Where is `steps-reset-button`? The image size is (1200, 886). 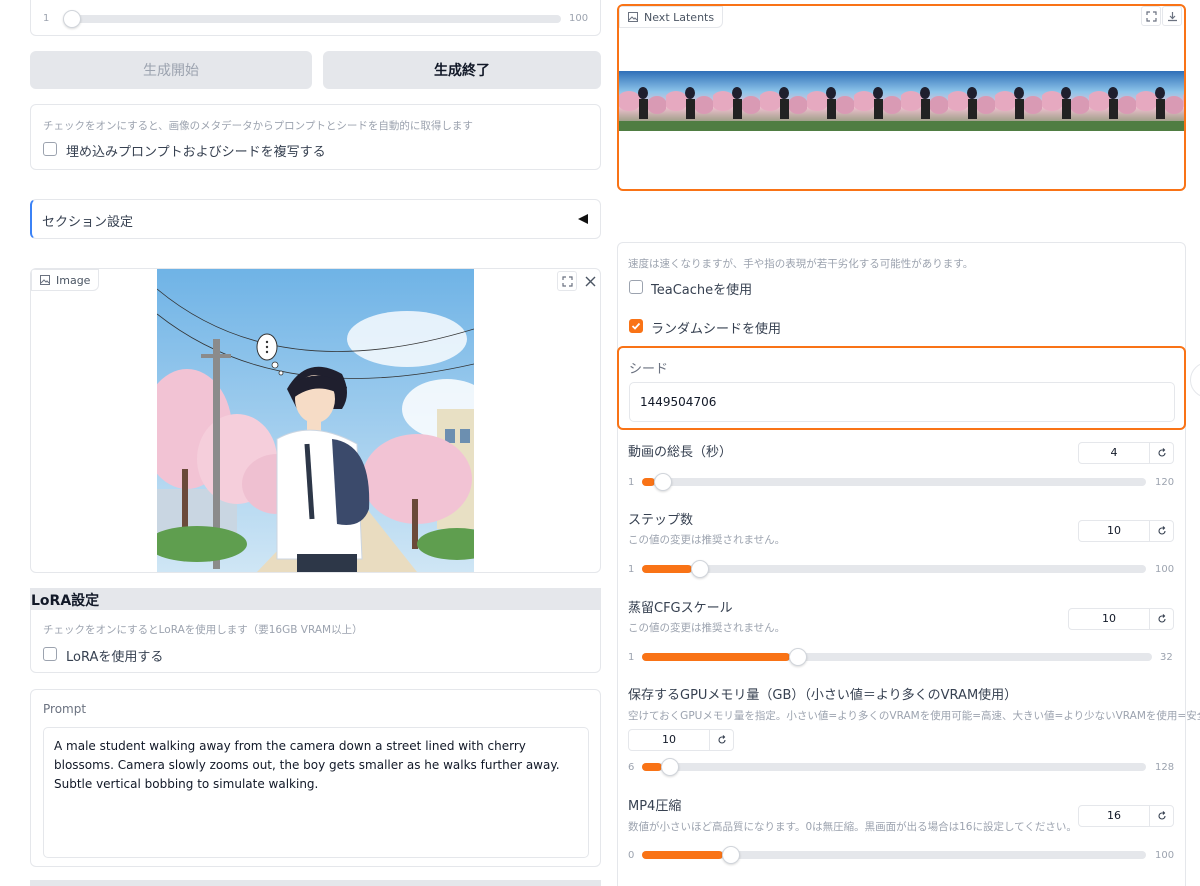 steps-reset-button is located at coordinates (1161, 531).